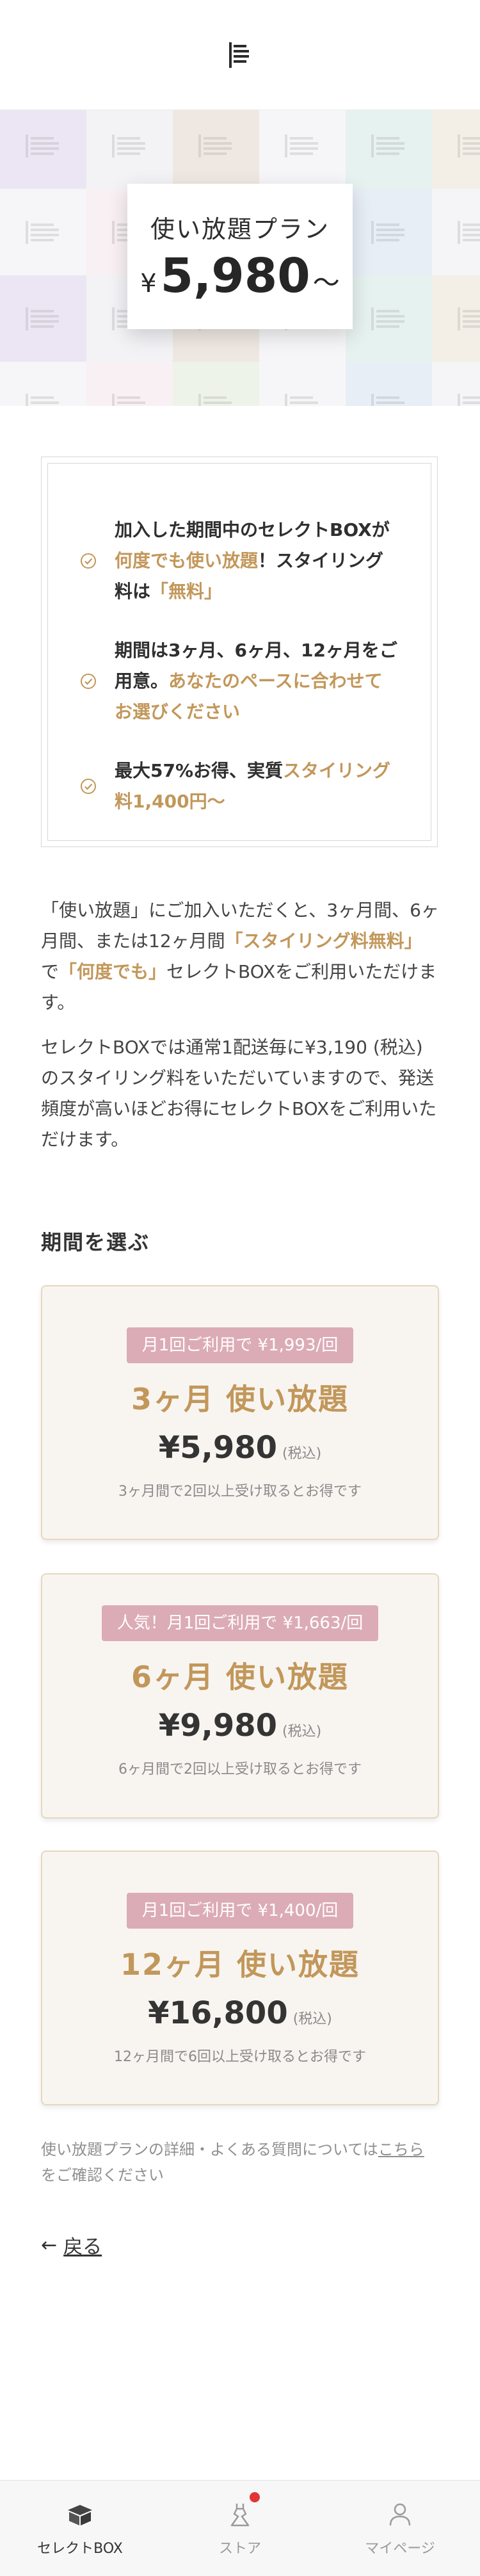 This screenshot has height=2576, width=480. I want to click on nav-label: ストア, so click(239, 2548).